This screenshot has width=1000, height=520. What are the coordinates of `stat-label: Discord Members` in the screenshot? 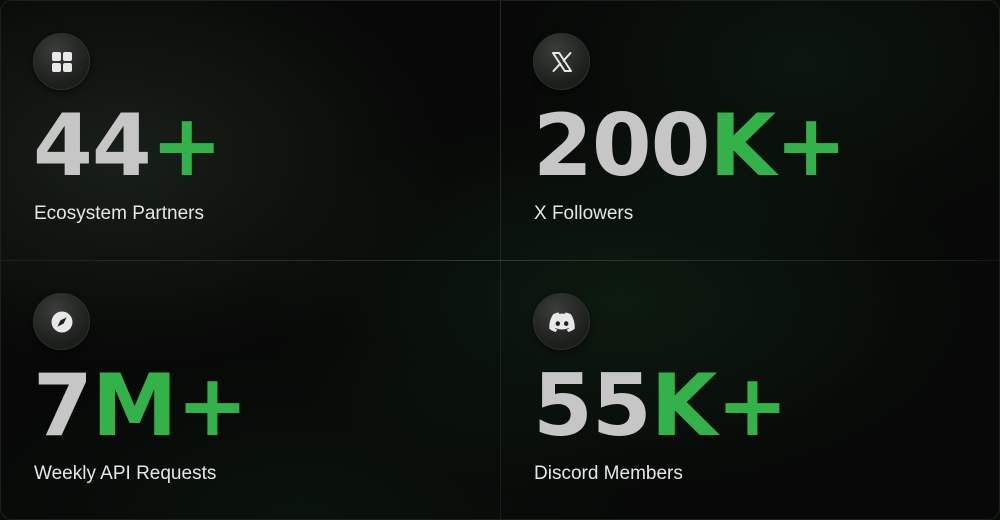 It's located at (608, 473).